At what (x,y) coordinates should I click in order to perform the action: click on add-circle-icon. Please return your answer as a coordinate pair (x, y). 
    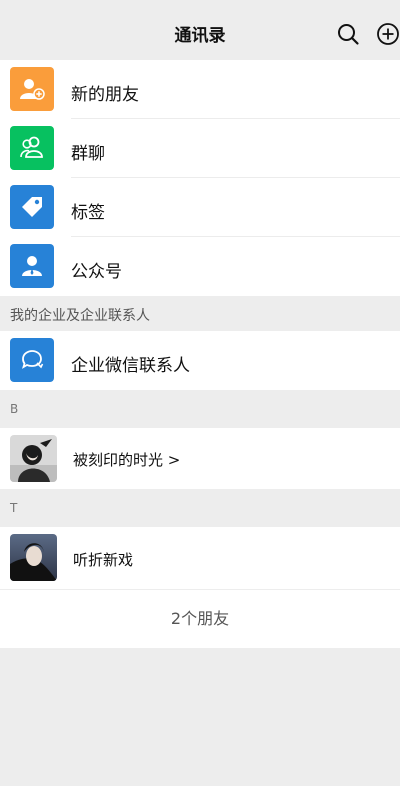
    Looking at the image, I should click on (388, 34).